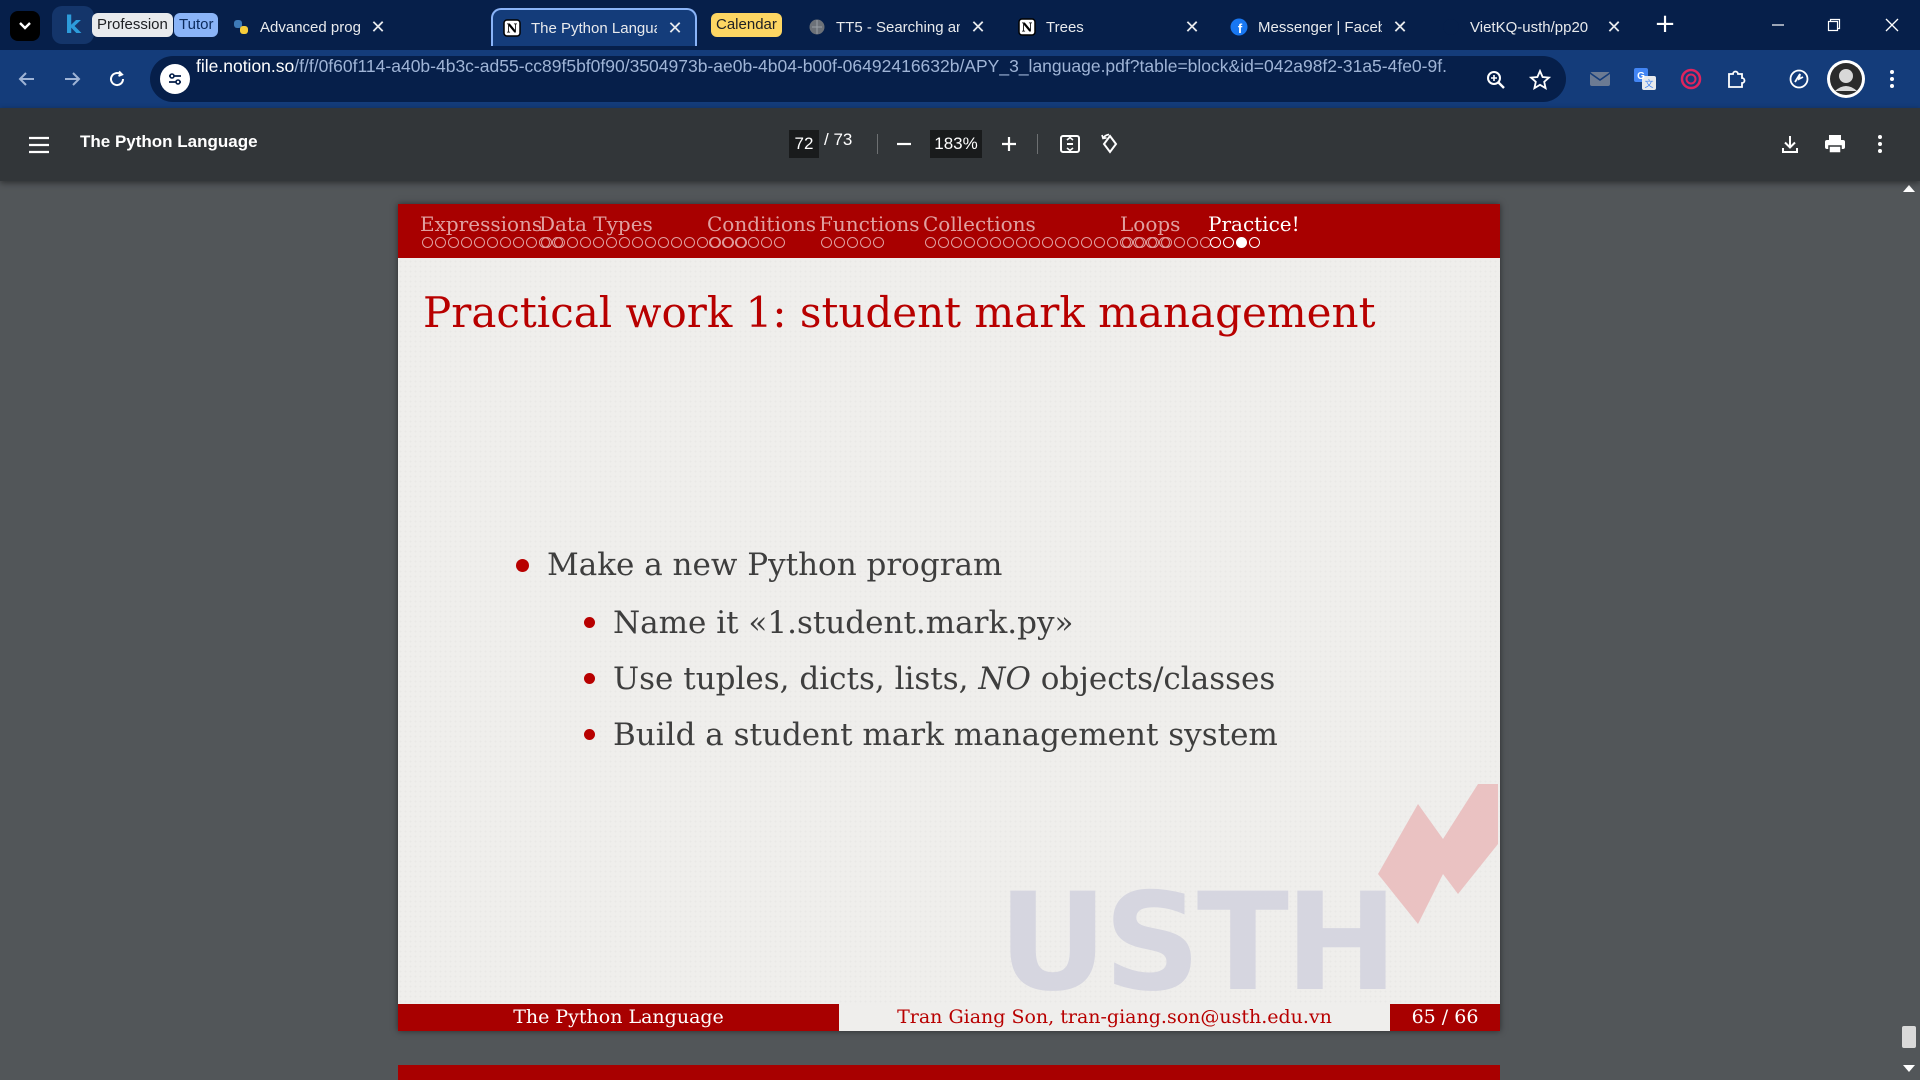  What do you see at coordinates (481, 224) in the screenshot?
I see `nav-section-expressions: Expressions` at bounding box center [481, 224].